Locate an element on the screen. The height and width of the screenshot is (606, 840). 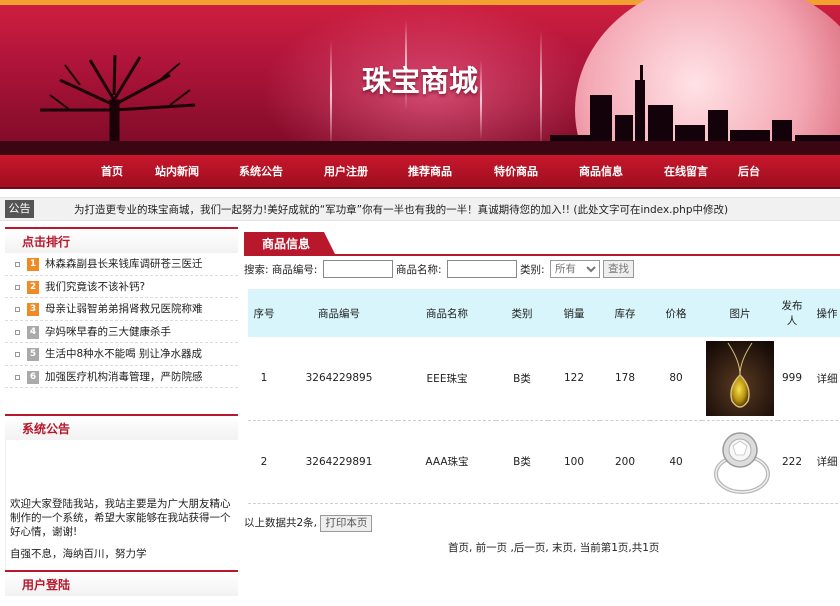
summary-text: 以上数据共2条, is located at coordinates (281, 523).